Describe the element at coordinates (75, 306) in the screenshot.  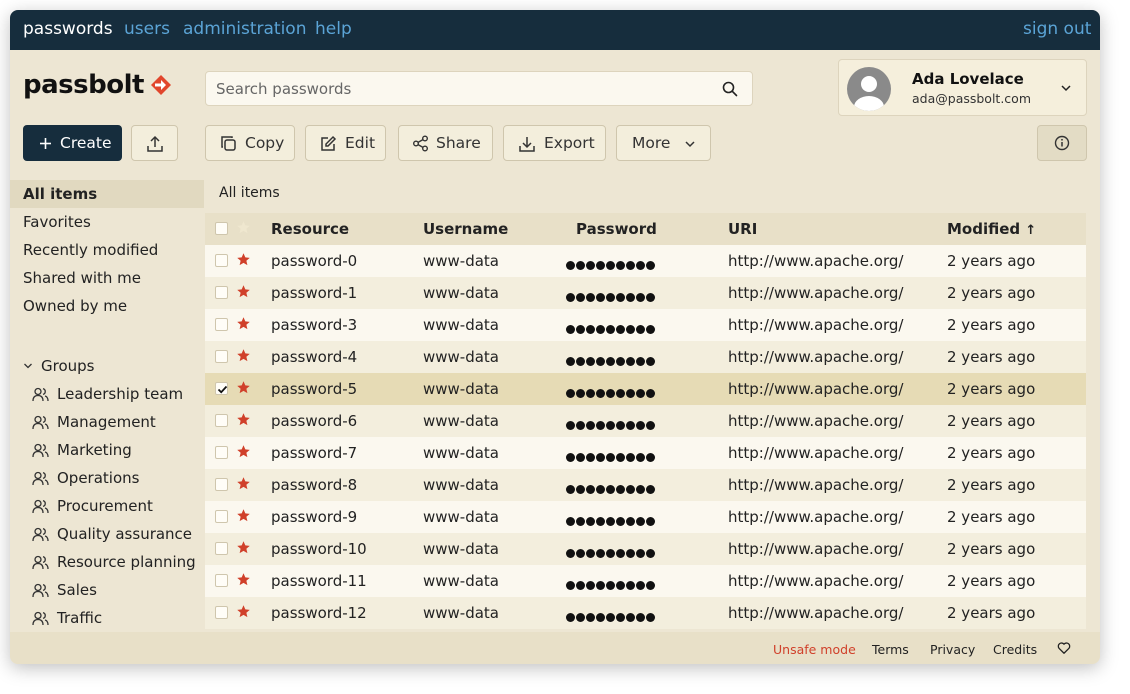
I see `sidebar-item-owned-by-me: Owned by me` at that location.